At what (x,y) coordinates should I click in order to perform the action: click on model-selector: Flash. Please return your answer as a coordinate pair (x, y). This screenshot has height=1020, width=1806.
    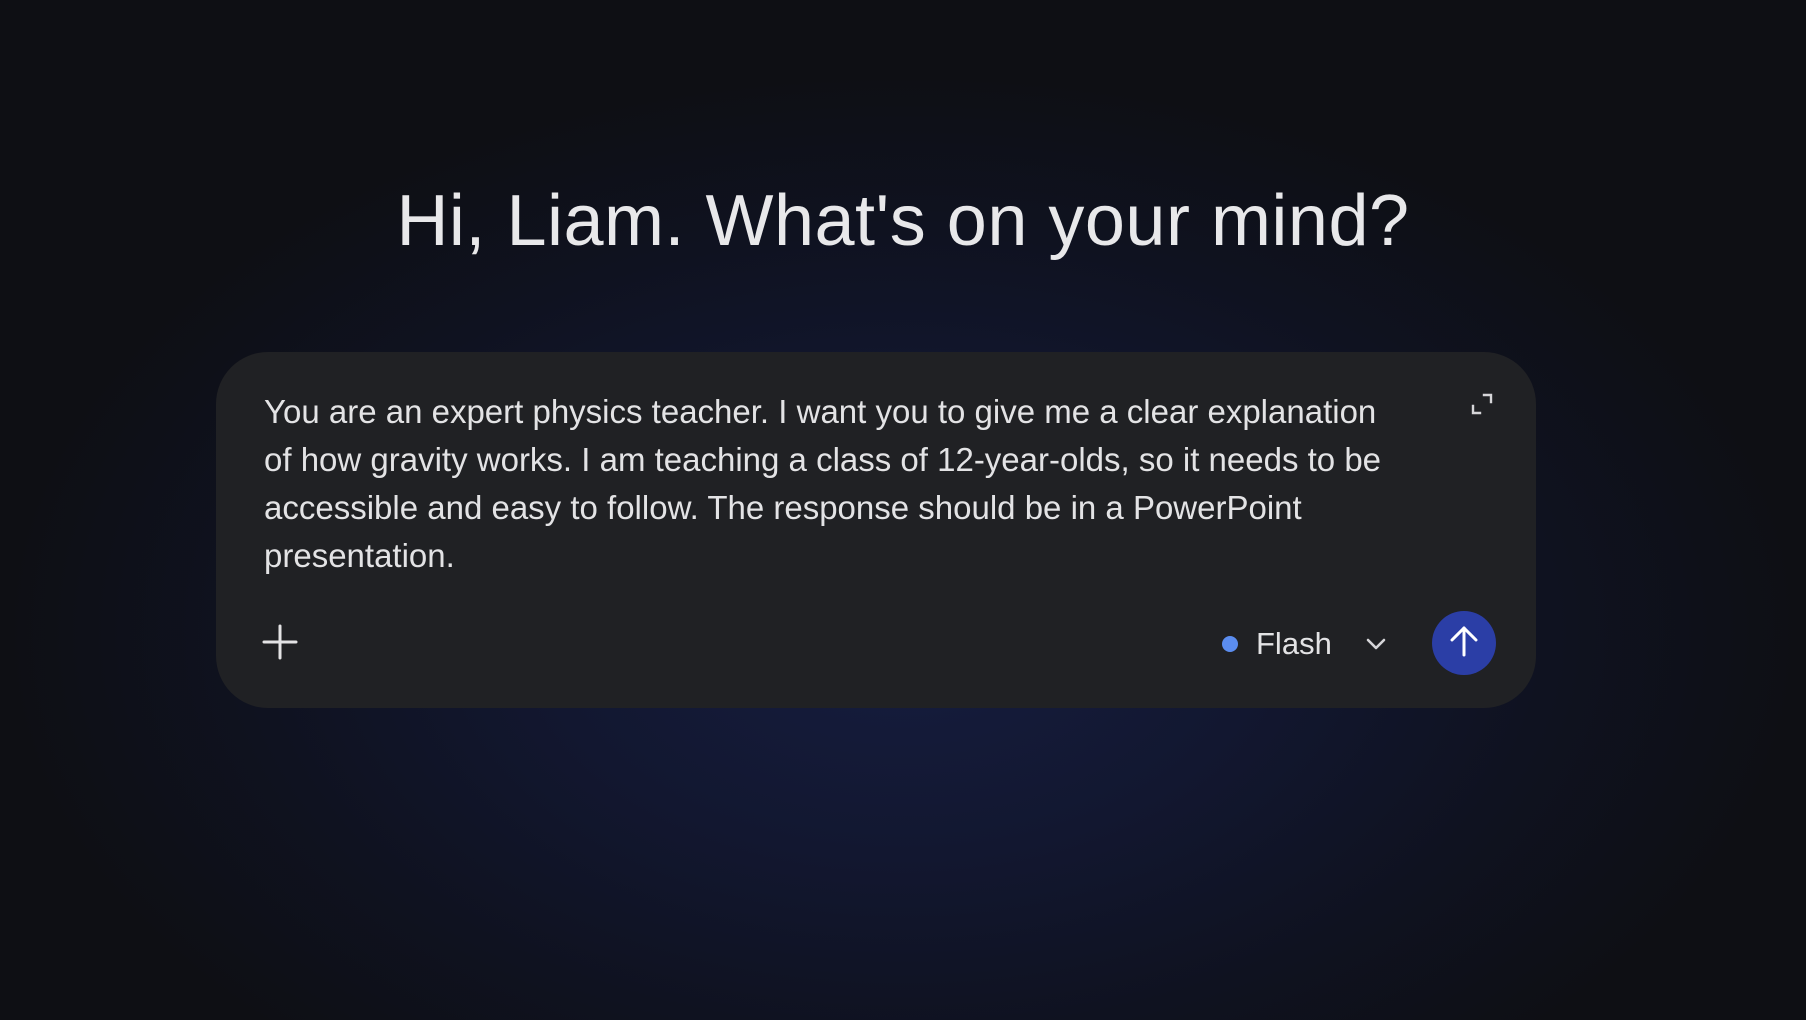
    Looking at the image, I should click on (1305, 644).